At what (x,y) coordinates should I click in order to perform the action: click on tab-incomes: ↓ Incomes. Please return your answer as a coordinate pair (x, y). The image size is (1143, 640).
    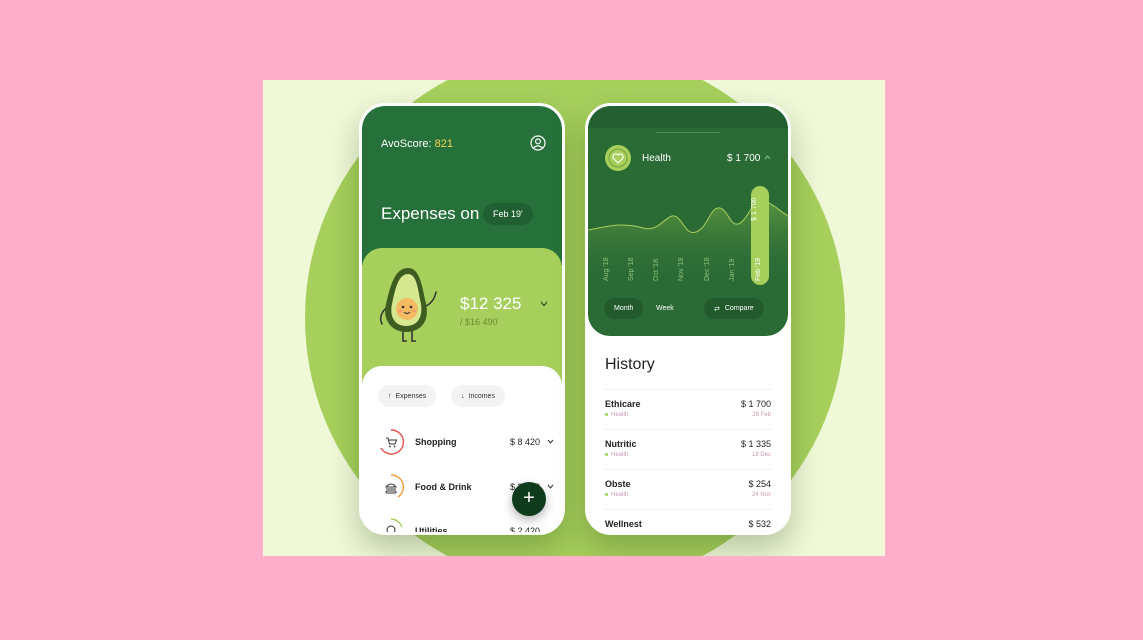
    Looking at the image, I should click on (478, 396).